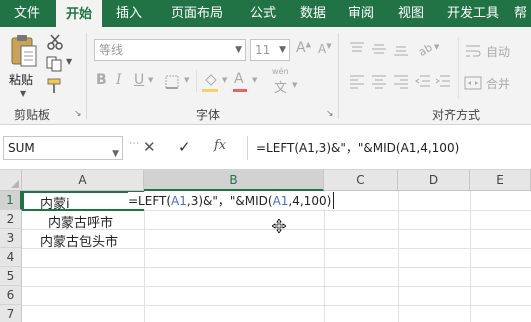 Image resolution: width=531 pixels, height=322 pixels. What do you see at coordinates (11, 257) in the screenshot?
I see `row-header-4: 4` at bounding box center [11, 257].